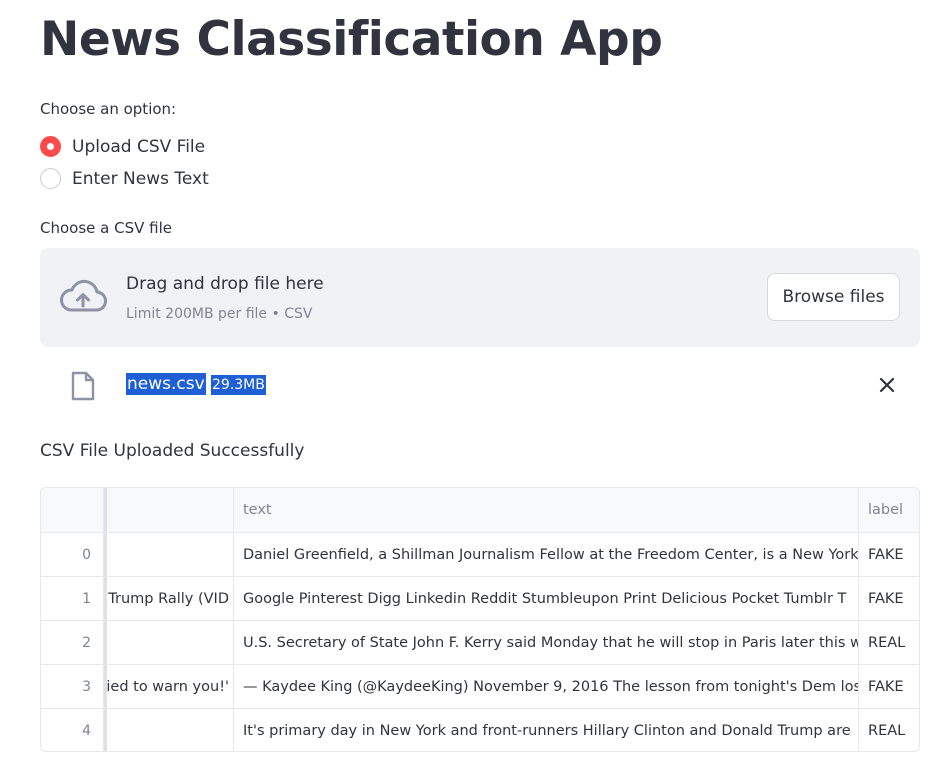 This screenshot has width=937, height=773. What do you see at coordinates (50, 178) in the screenshot?
I see `radio-button-unchecked` at bounding box center [50, 178].